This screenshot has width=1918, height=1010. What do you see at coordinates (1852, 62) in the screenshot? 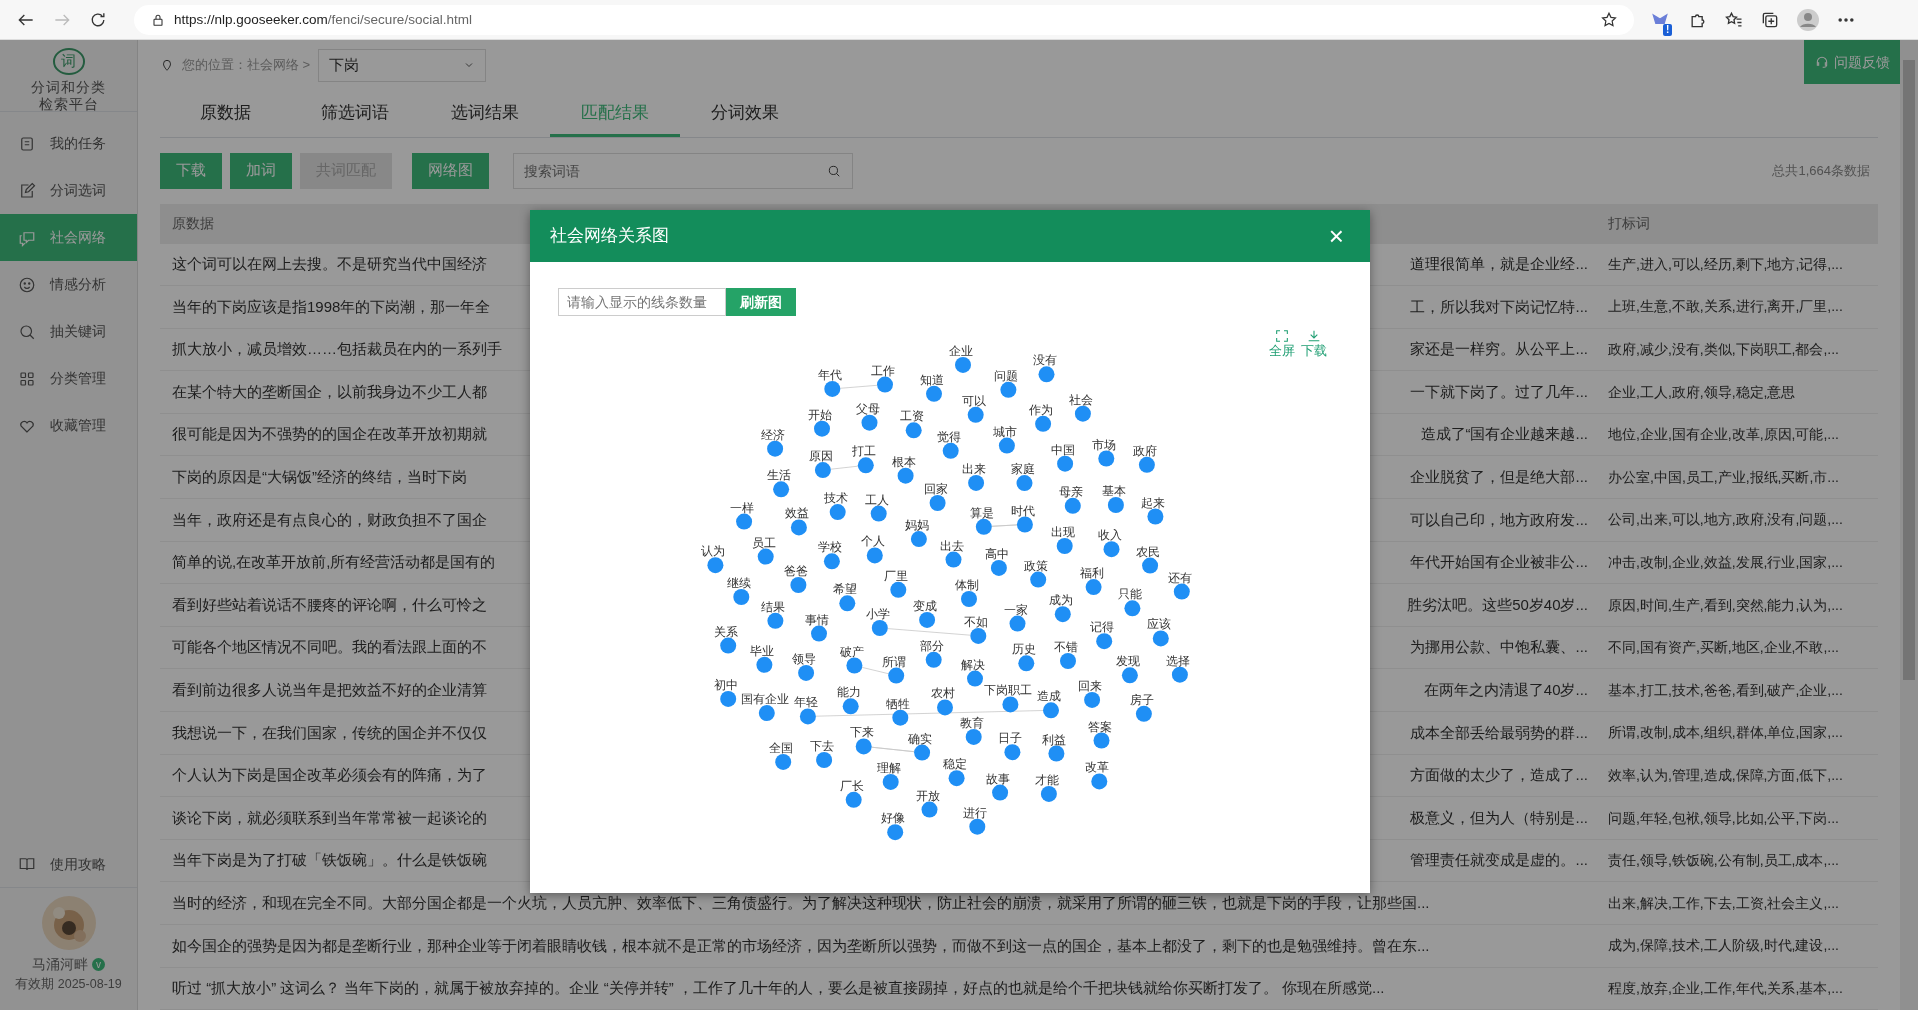
I see `feedback-button: 问题反馈` at bounding box center [1852, 62].